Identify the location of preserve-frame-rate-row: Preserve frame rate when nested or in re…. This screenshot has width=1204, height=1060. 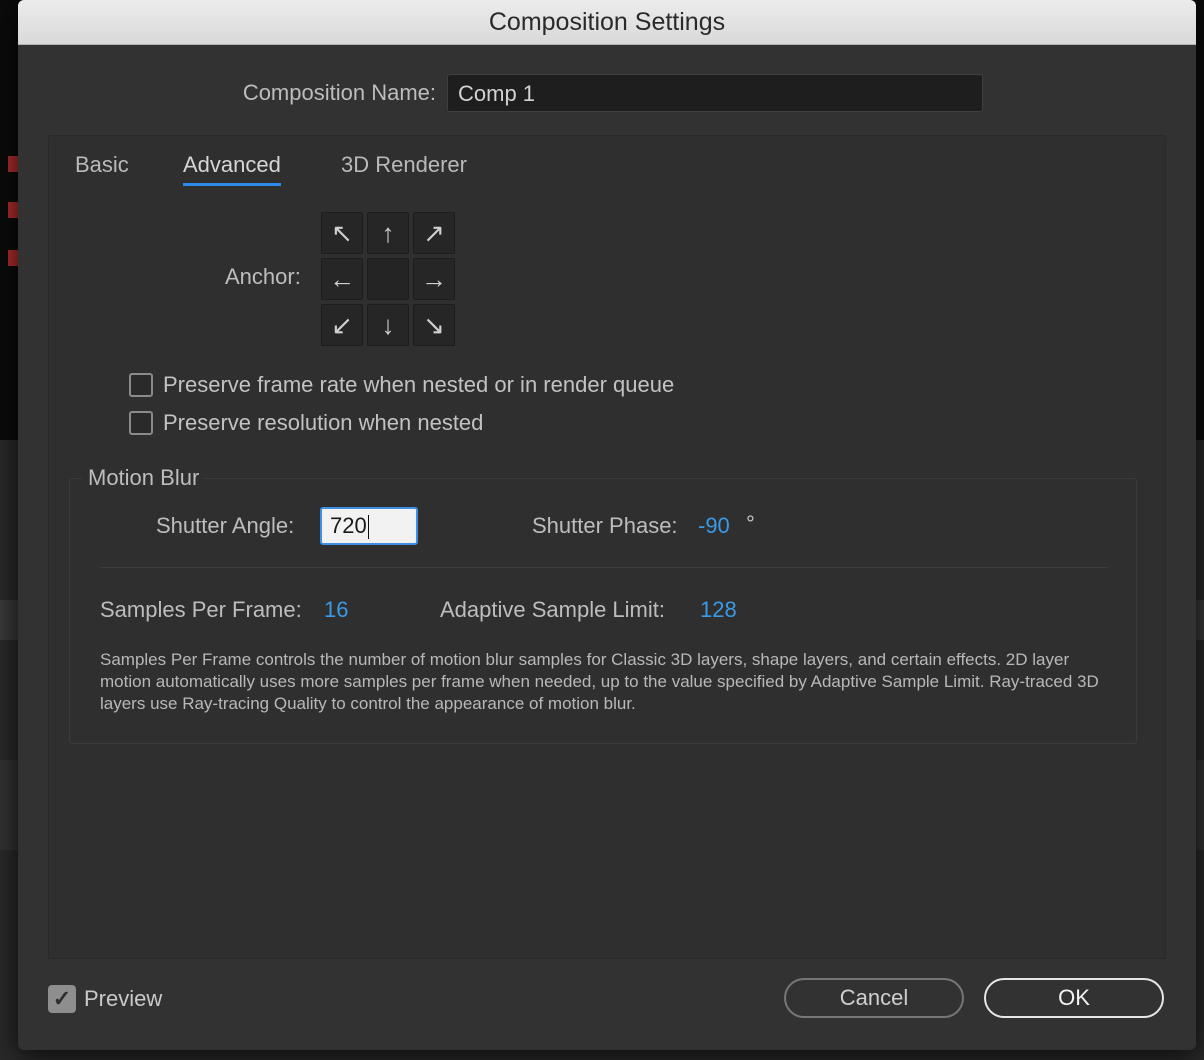
(401, 385).